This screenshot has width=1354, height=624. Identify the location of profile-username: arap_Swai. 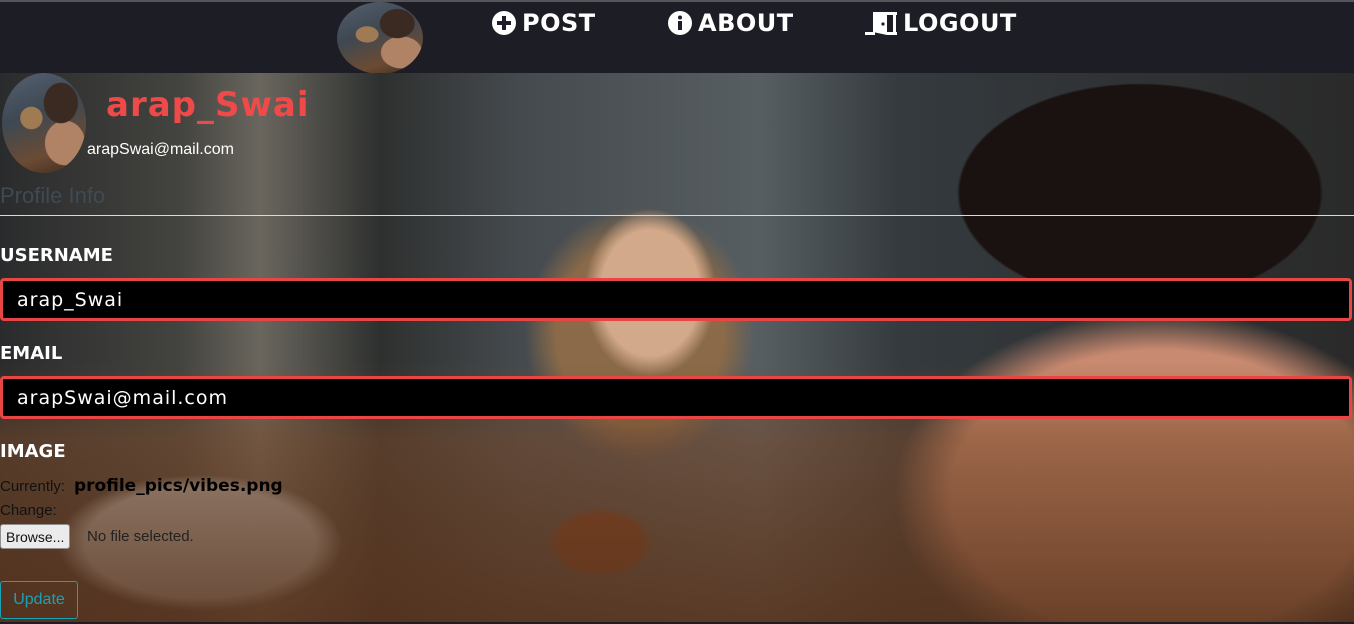
(208, 105).